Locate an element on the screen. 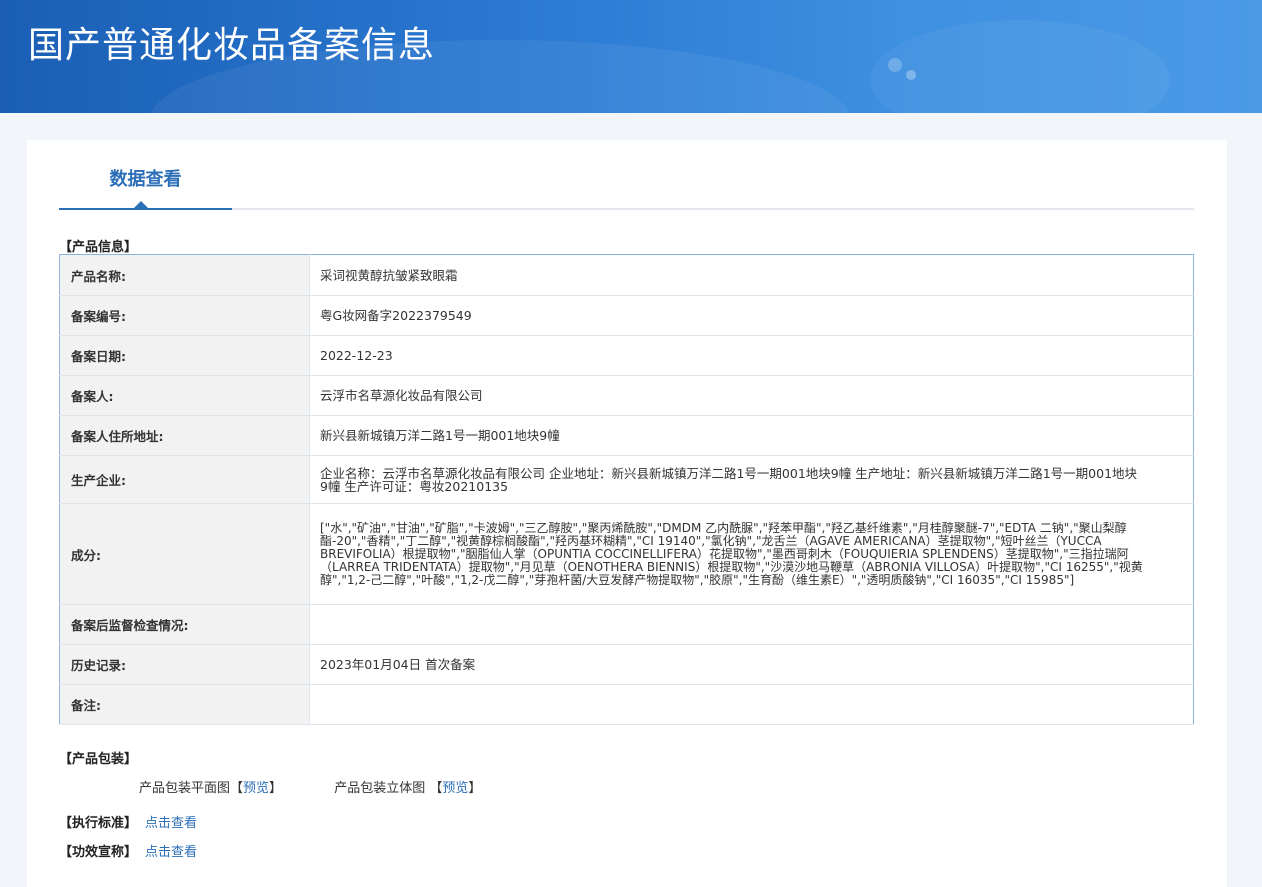  standard-section: 【执行标准】 点击查看 is located at coordinates (128, 821).